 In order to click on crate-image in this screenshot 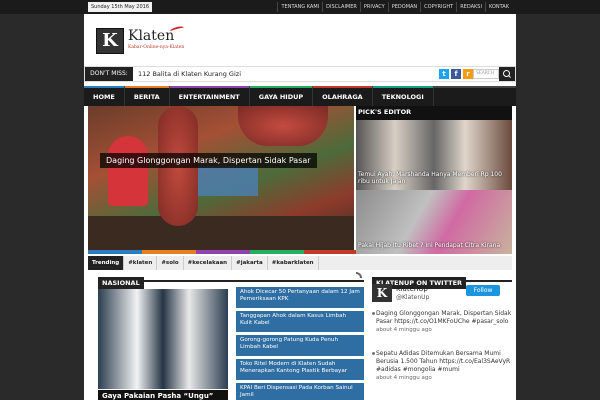, I will do `click(228, 181)`.